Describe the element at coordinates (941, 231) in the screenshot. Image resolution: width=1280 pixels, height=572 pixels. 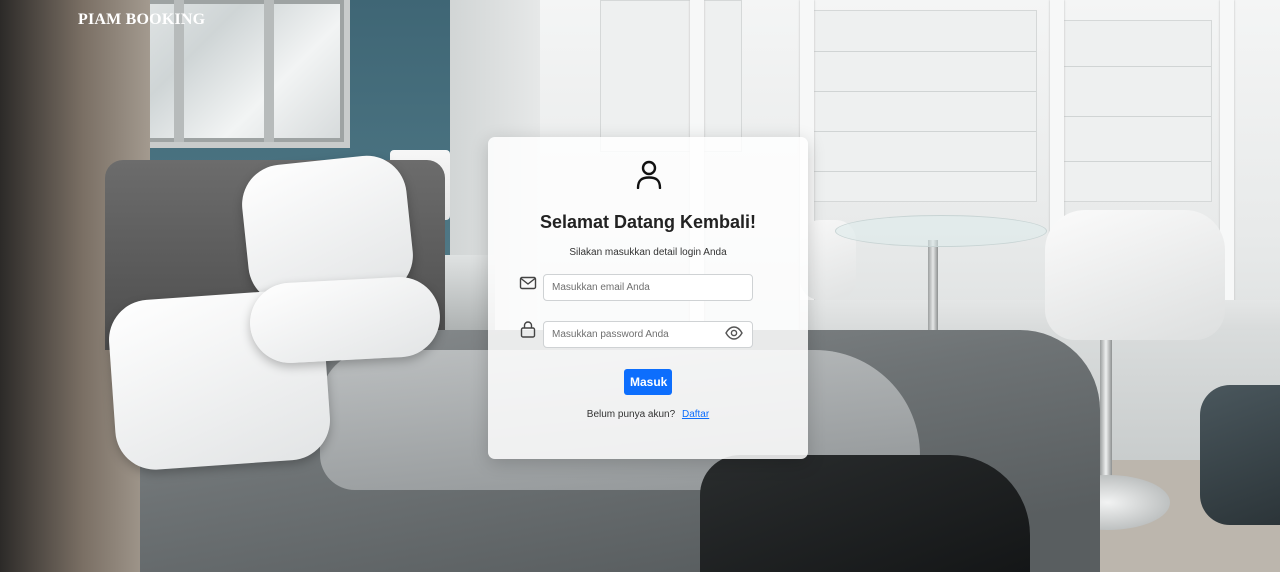
I see `glass-table` at that location.